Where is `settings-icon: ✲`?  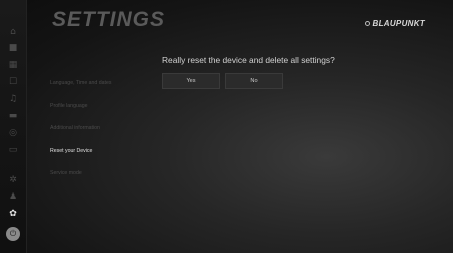 settings-icon: ✲ is located at coordinates (13, 180).